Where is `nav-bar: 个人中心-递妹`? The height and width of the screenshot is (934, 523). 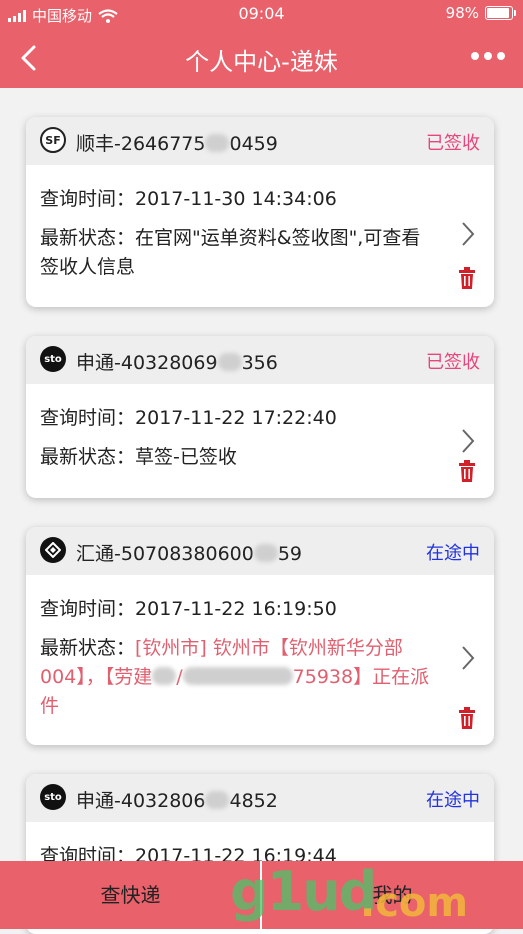
nav-bar: 个人中心-递妹 is located at coordinates (261, 58).